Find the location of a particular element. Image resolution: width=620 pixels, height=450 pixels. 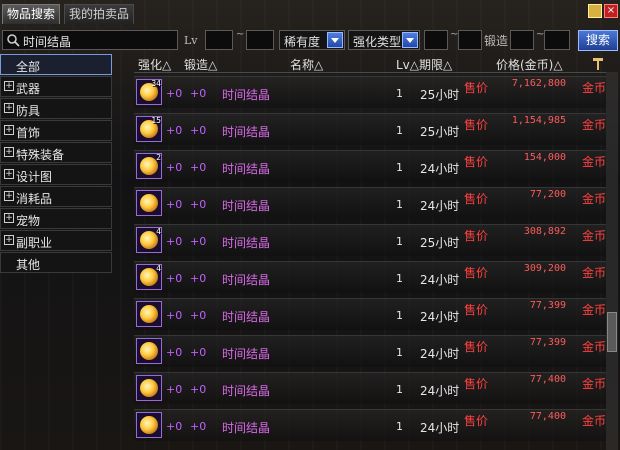

column-header-enhance: 强化△ is located at coordinates (154, 64).